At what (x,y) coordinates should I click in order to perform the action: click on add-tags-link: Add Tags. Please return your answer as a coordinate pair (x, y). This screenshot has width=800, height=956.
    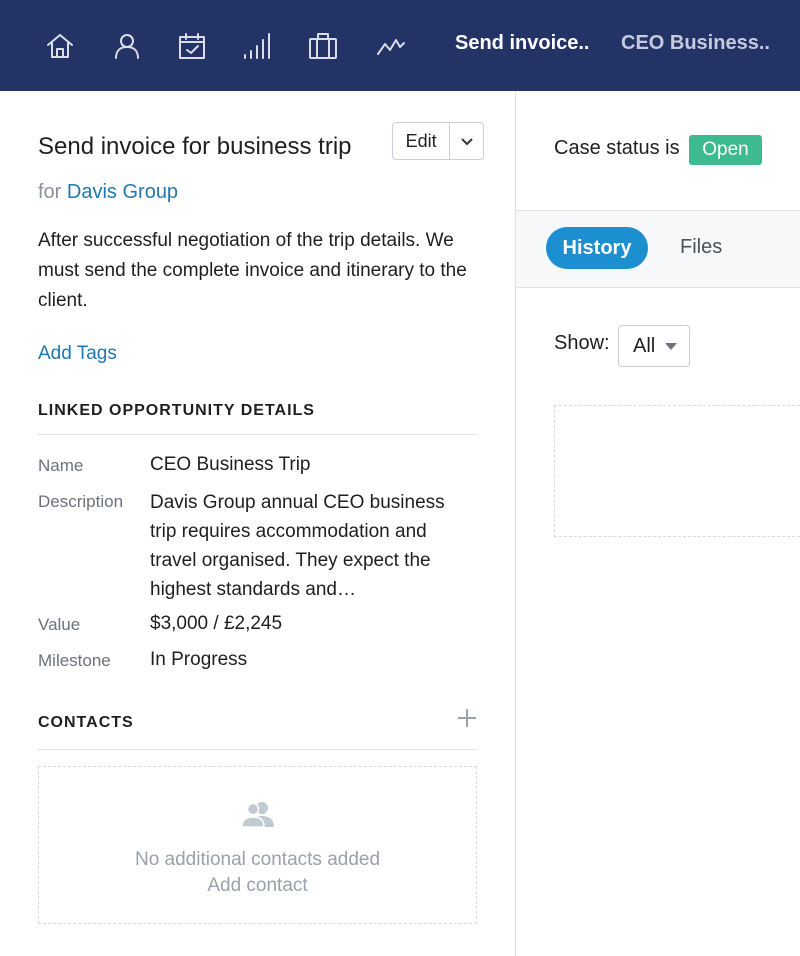
    Looking at the image, I should click on (77, 354).